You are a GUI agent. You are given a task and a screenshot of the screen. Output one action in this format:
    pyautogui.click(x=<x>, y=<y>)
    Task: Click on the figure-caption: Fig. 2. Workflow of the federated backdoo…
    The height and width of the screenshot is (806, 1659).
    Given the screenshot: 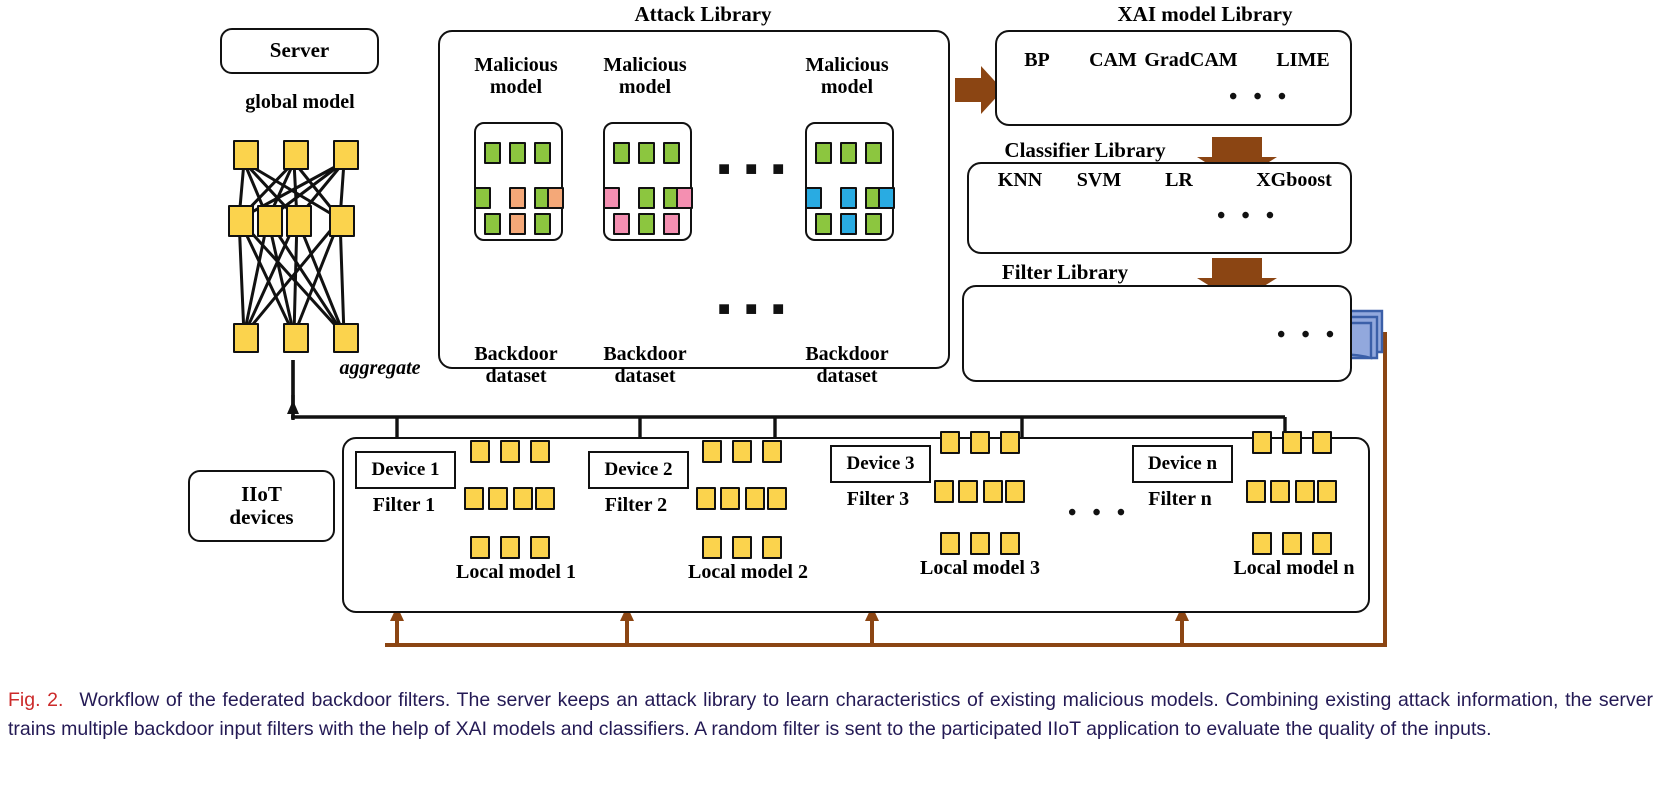 What is the action you would take?
    pyautogui.click(x=830, y=715)
    